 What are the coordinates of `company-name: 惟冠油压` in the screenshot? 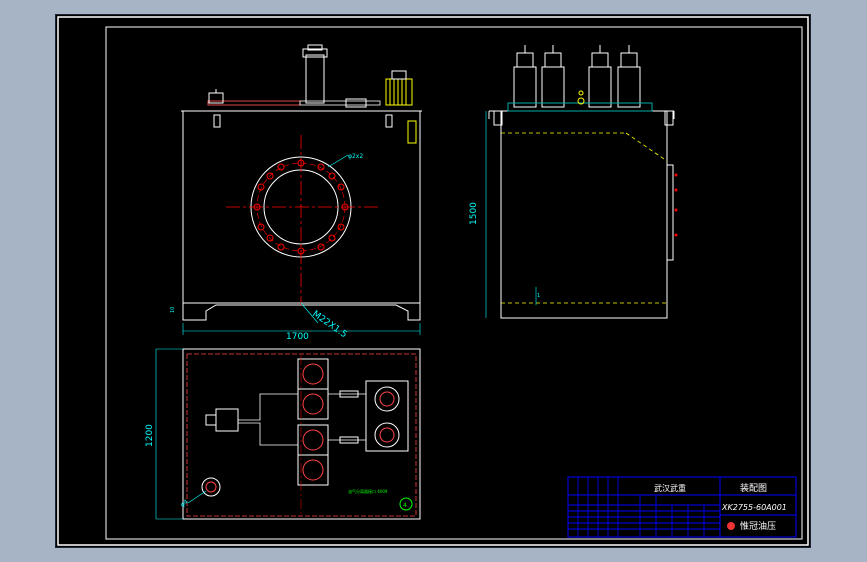 It's located at (758, 526).